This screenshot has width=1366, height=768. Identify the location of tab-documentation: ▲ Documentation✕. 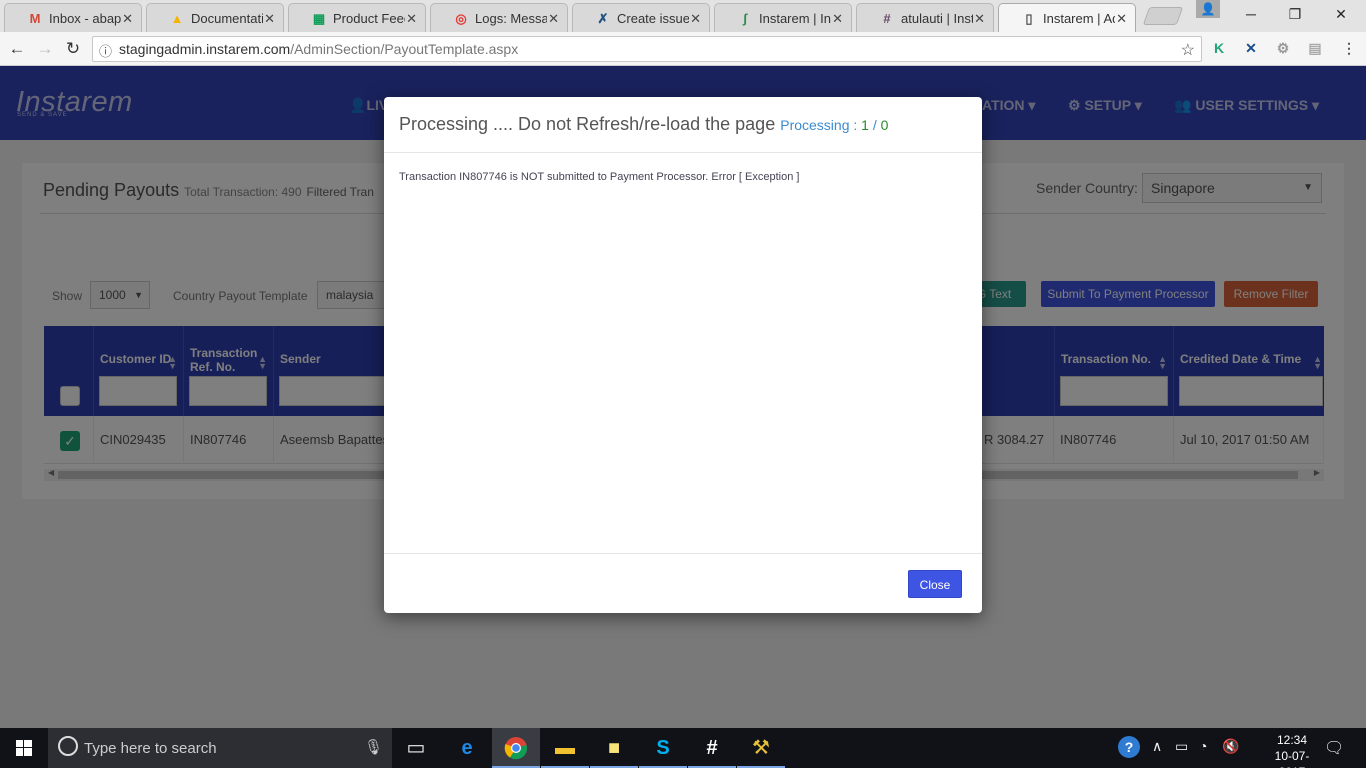
(215, 17).